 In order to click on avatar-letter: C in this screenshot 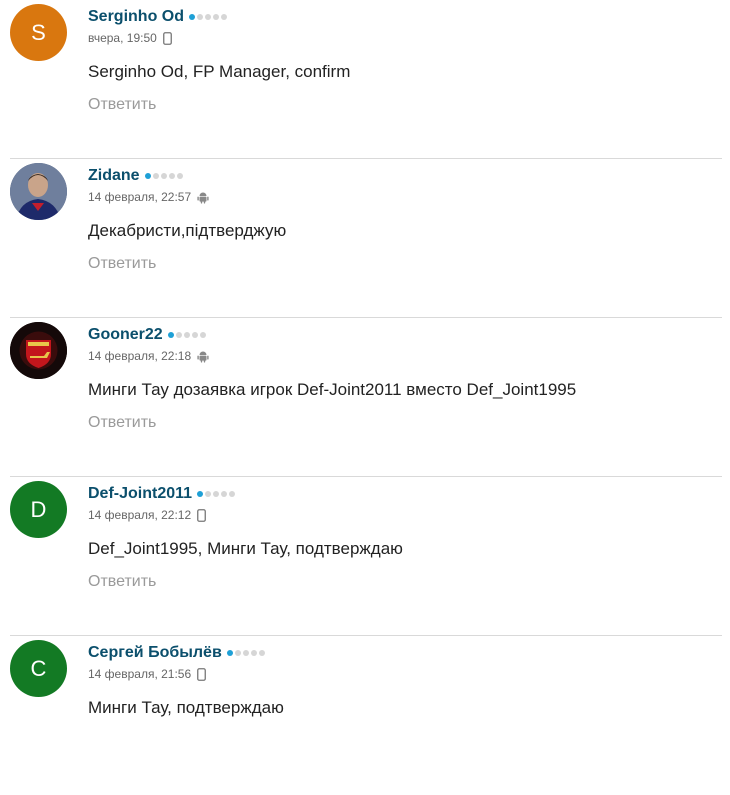, I will do `click(38, 668)`.